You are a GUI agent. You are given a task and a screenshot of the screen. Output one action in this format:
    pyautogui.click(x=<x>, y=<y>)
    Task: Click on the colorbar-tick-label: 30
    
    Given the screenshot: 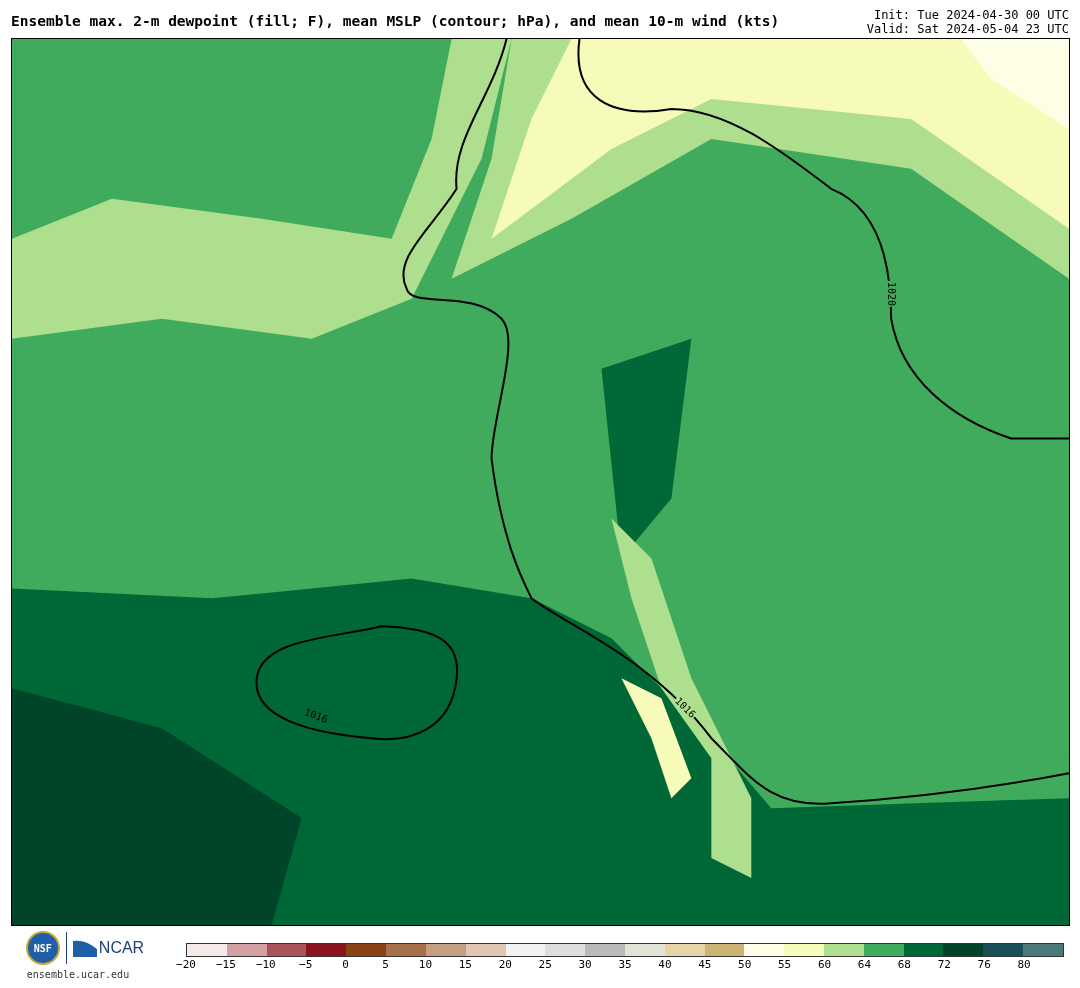 What is the action you would take?
    pyautogui.click(x=585, y=964)
    